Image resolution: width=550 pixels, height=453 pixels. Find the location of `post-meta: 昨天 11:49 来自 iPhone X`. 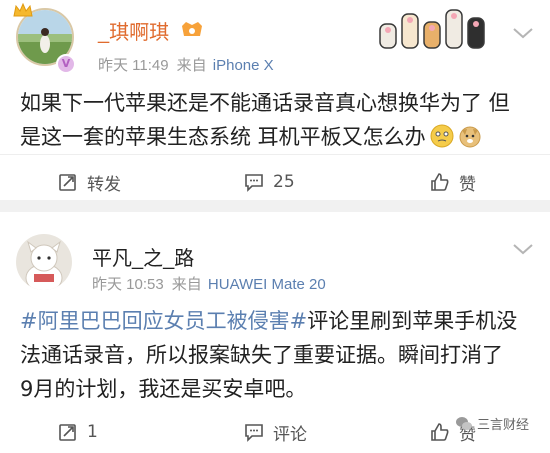

post-meta: 昨天 11:49 来自 iPhone X is located at coordinates (186, 64).